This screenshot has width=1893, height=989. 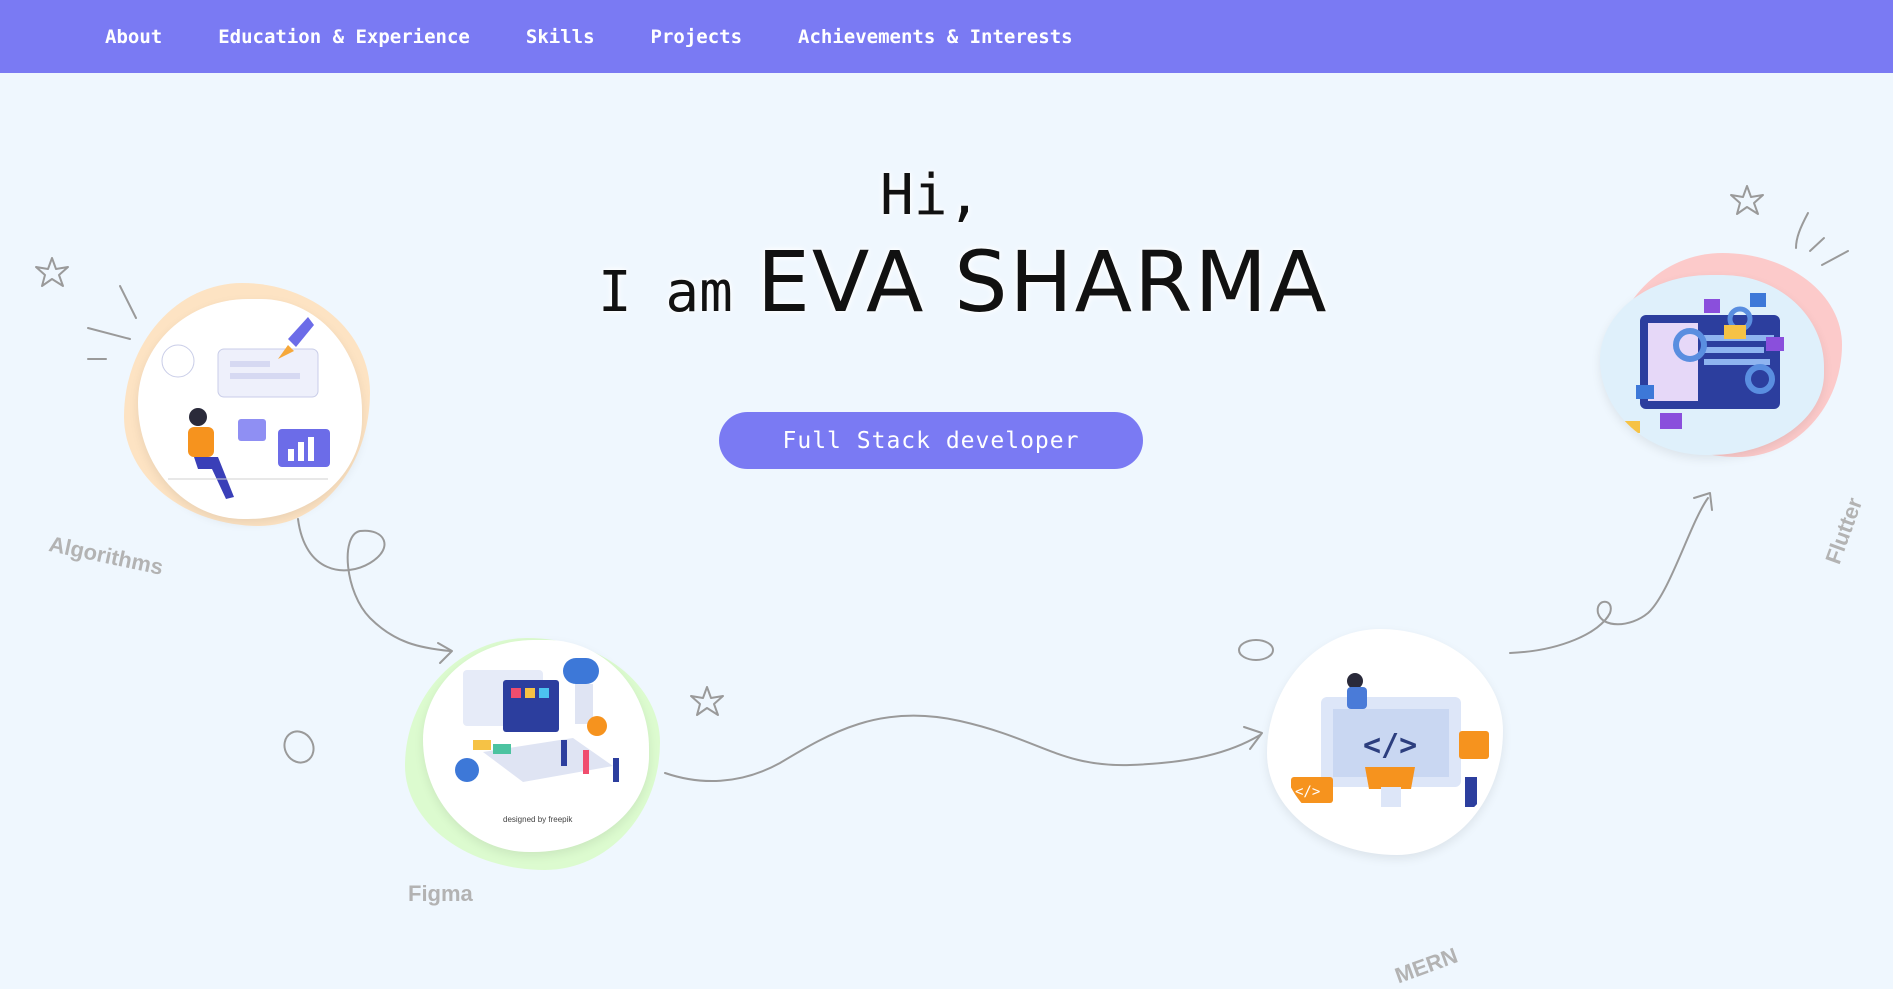 I want to click on code-monitor-illustration-icon: </> </>, so click(x=1390, y=740).